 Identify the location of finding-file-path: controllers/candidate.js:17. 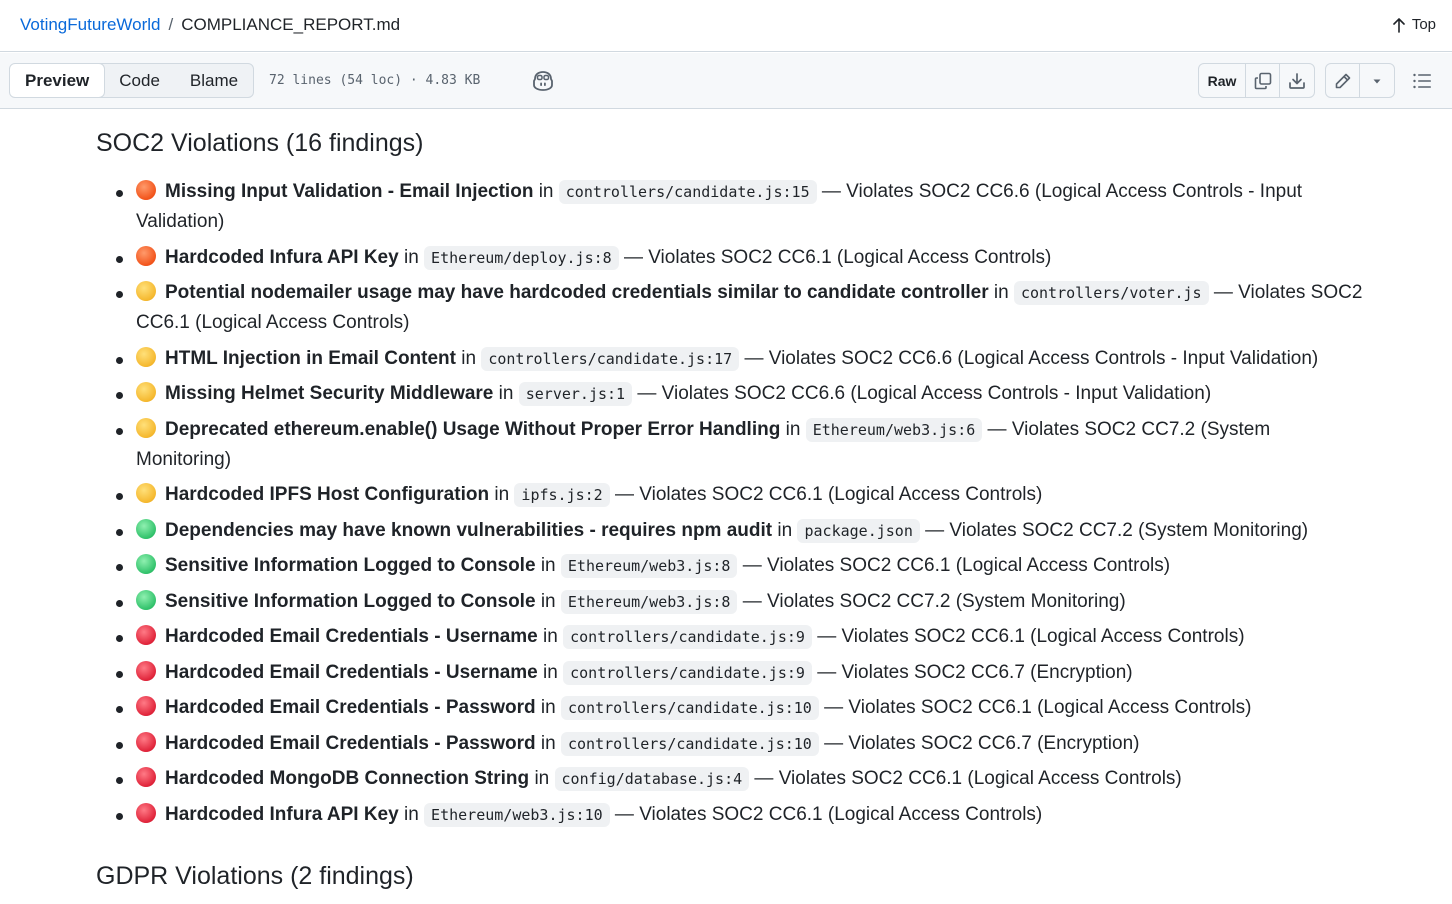
(610, 358).